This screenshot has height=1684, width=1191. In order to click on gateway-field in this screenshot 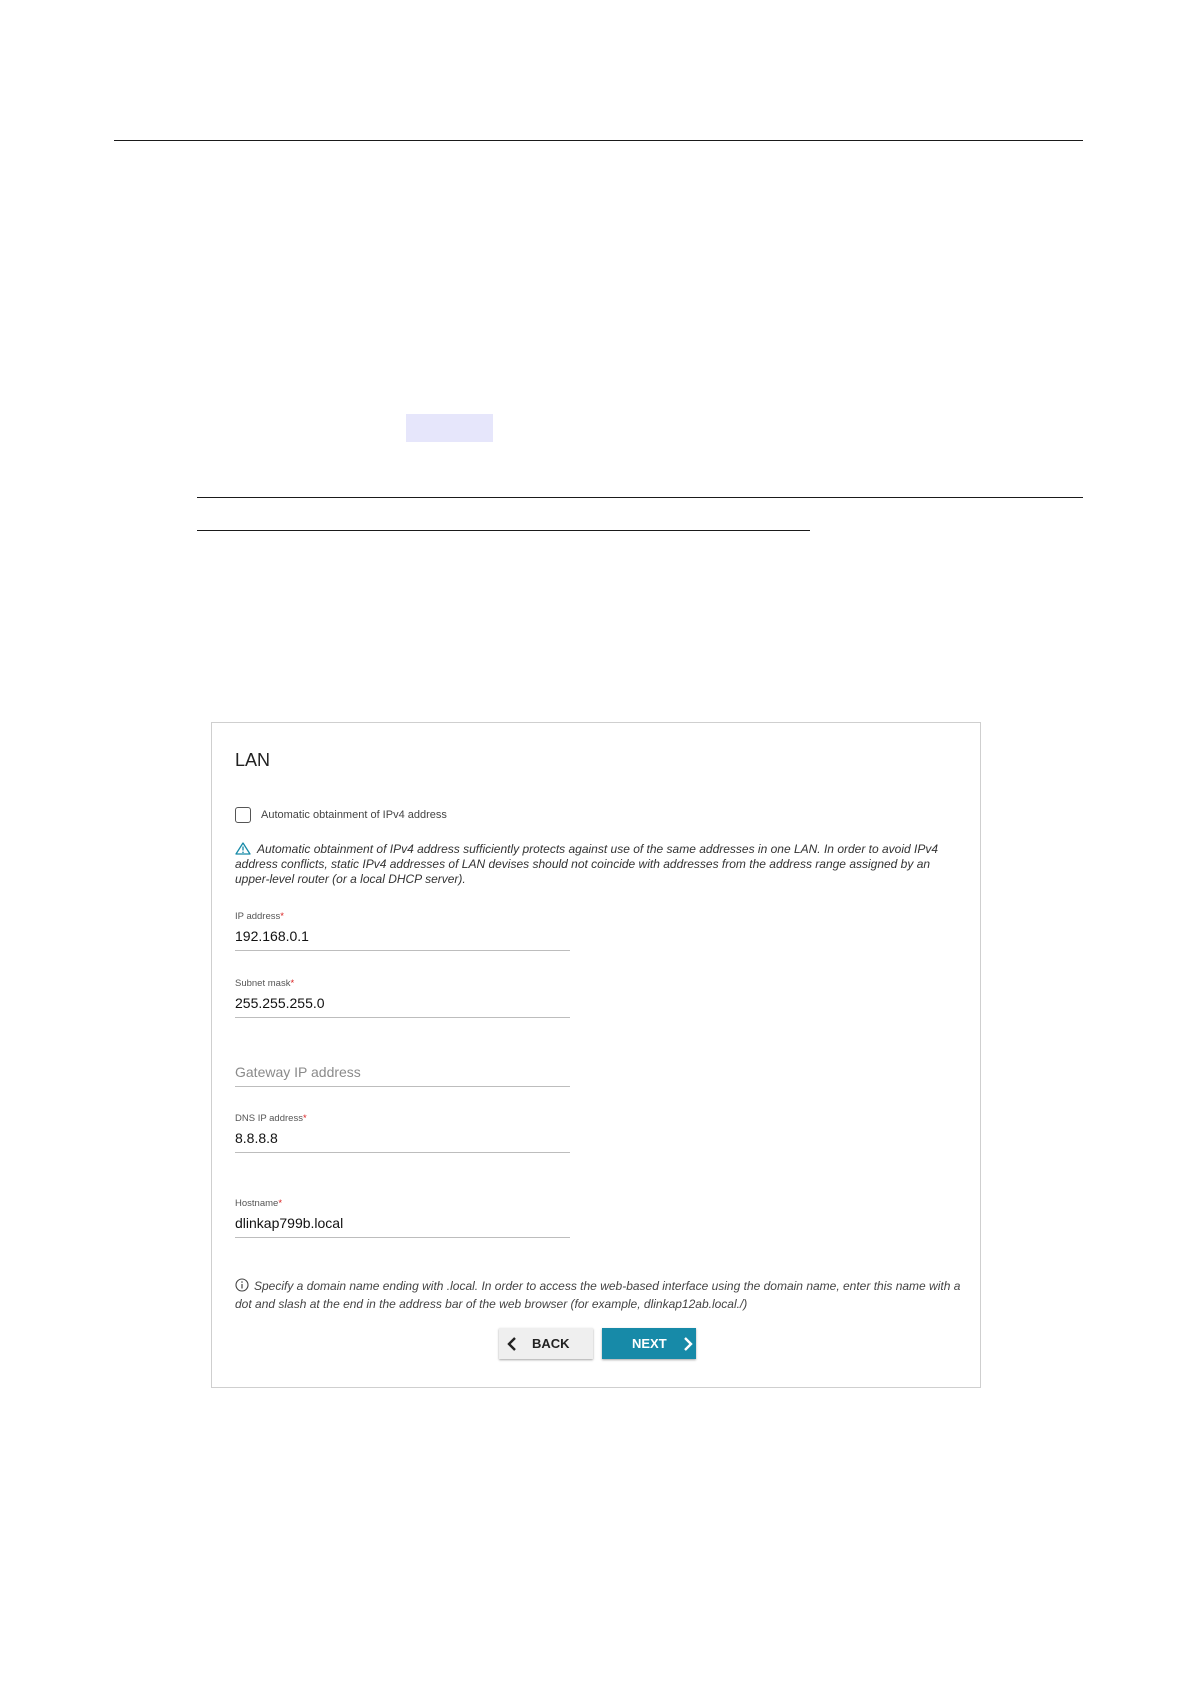, I will do `click(402, 1072)`.